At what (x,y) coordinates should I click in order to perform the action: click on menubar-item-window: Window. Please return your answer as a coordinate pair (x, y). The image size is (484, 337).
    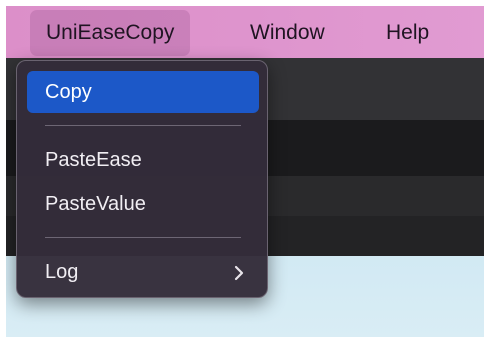
    Looking at the image, I should click on (287, 33).